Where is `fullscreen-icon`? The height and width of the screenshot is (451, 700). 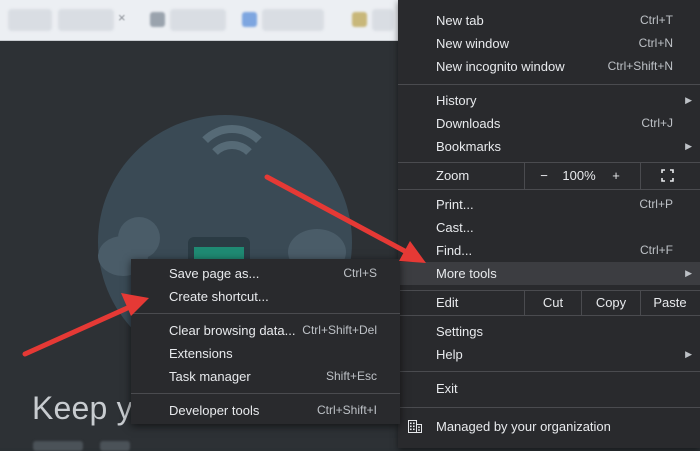 fullscreen-icon is located at coordinates (667, 175).